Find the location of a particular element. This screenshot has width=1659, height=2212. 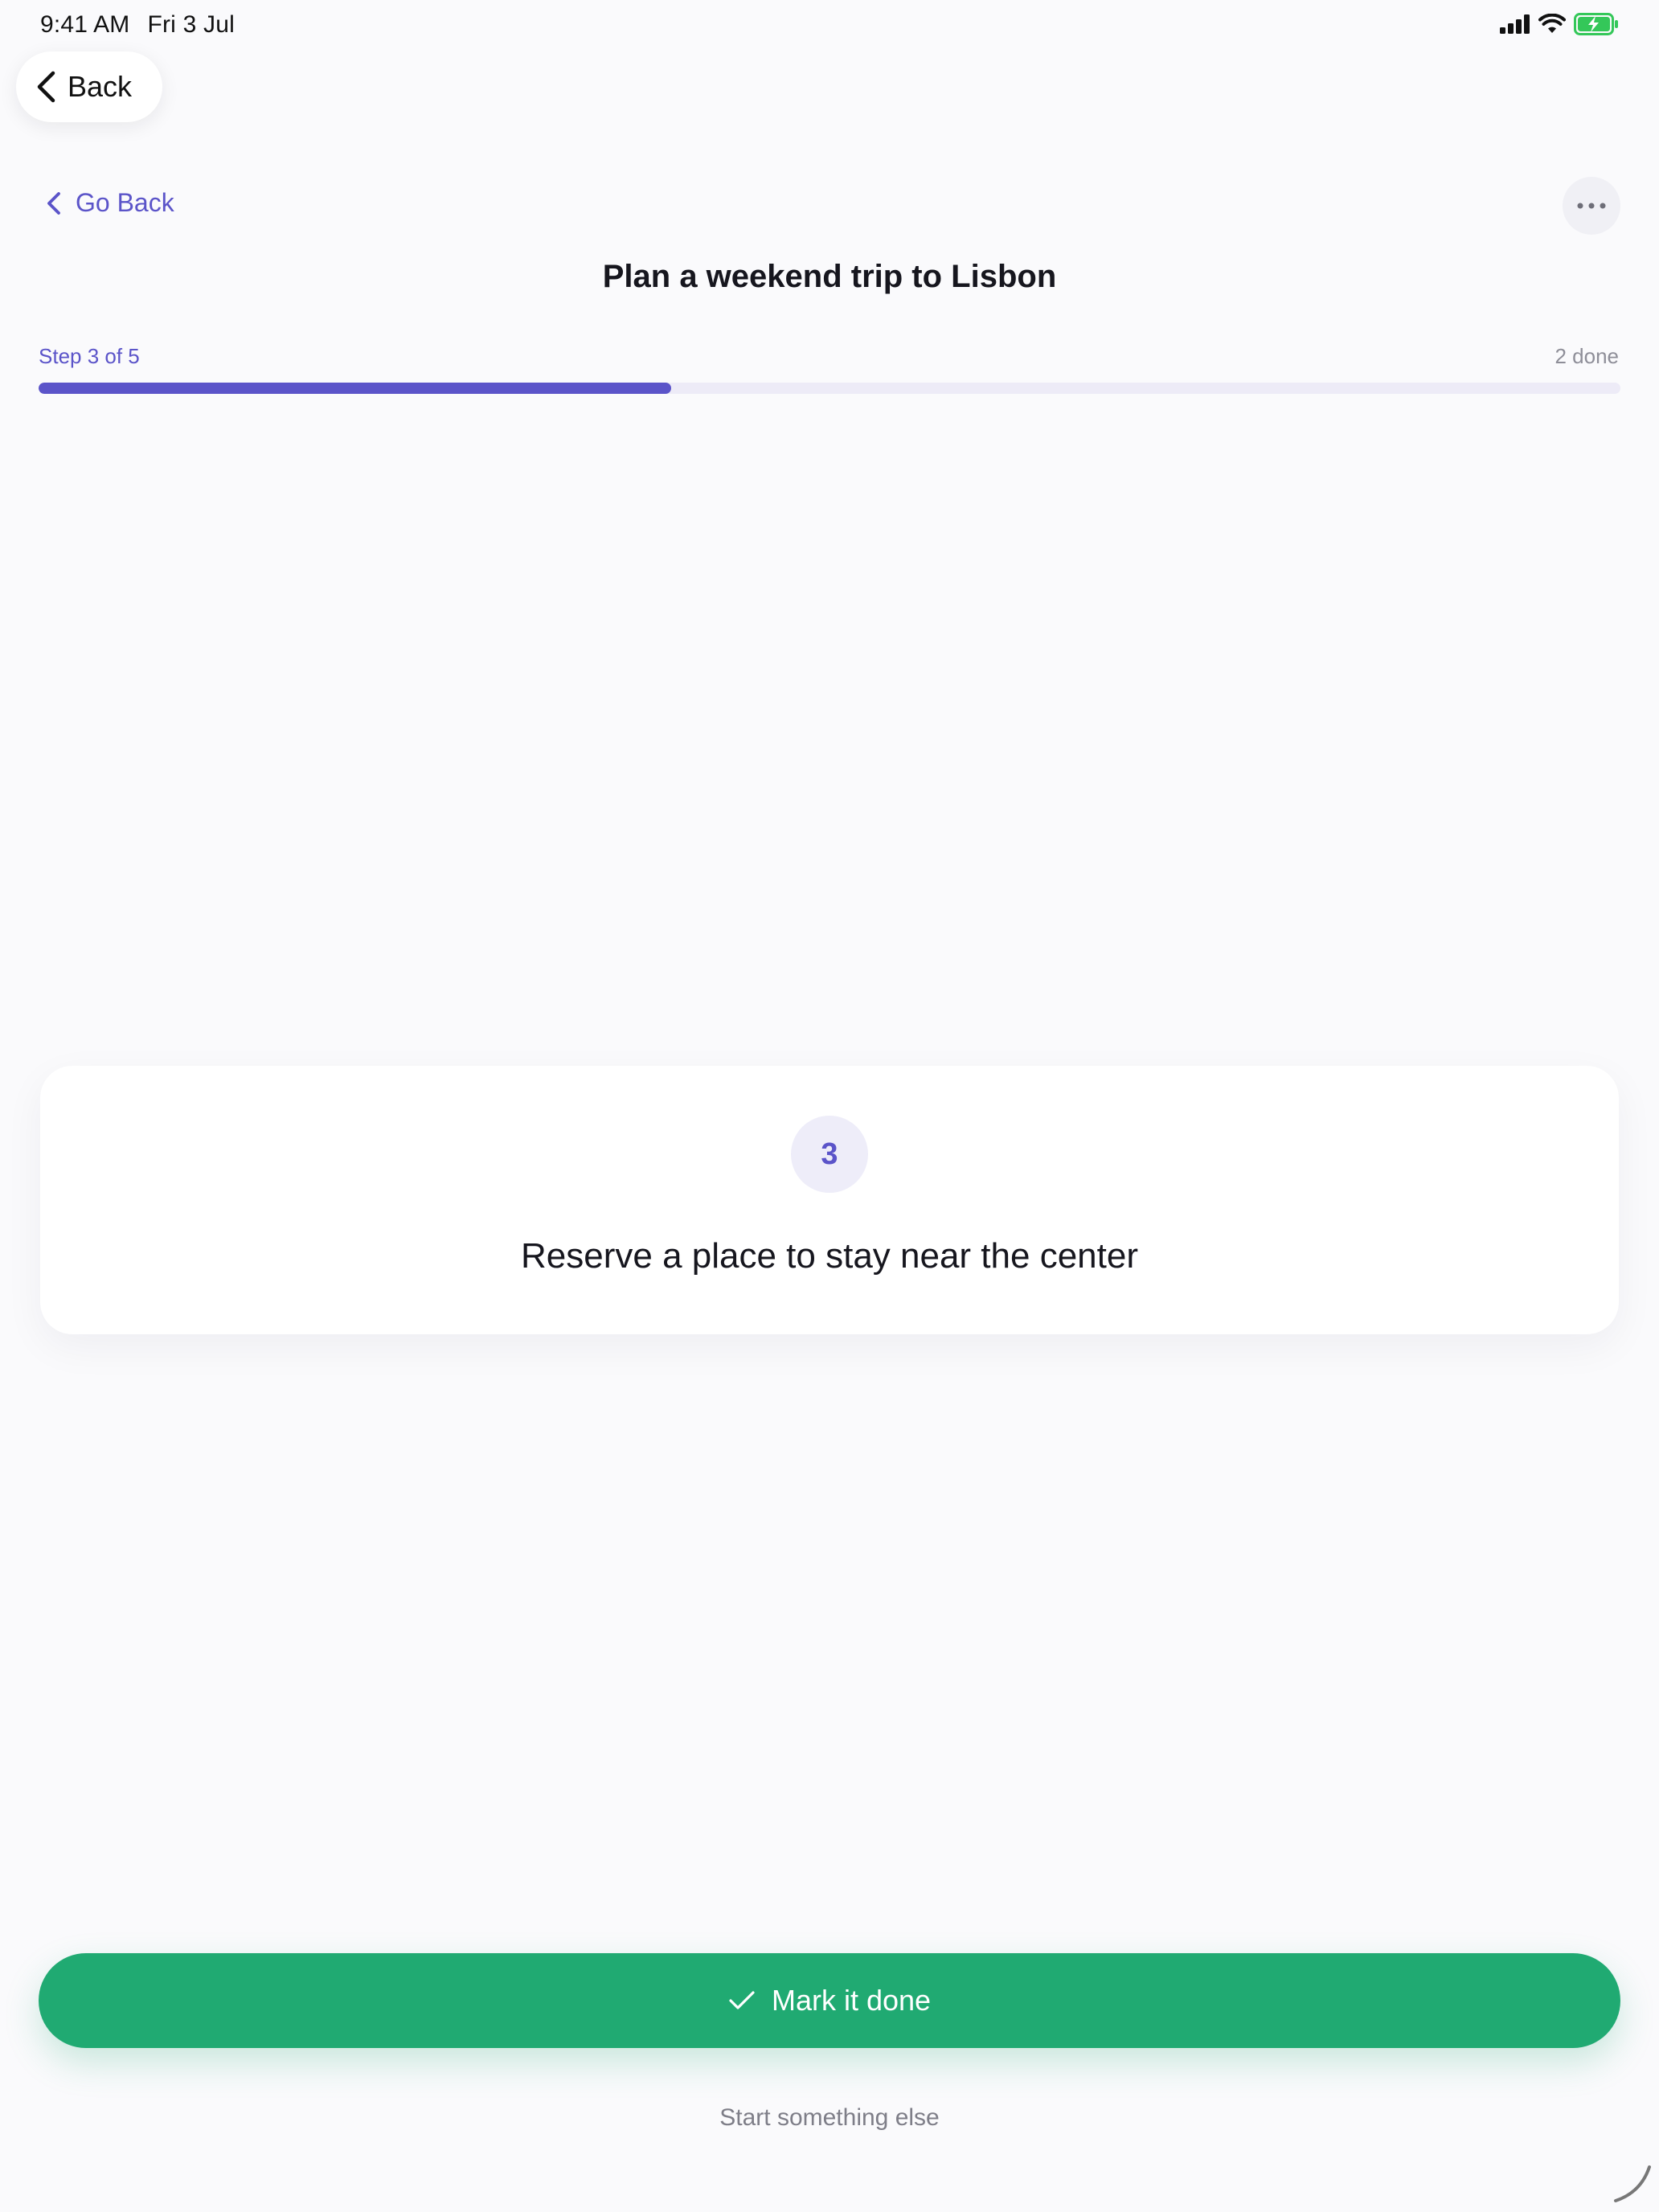

mark-done-label: Mark it done is located at coordinates (851, 2001).